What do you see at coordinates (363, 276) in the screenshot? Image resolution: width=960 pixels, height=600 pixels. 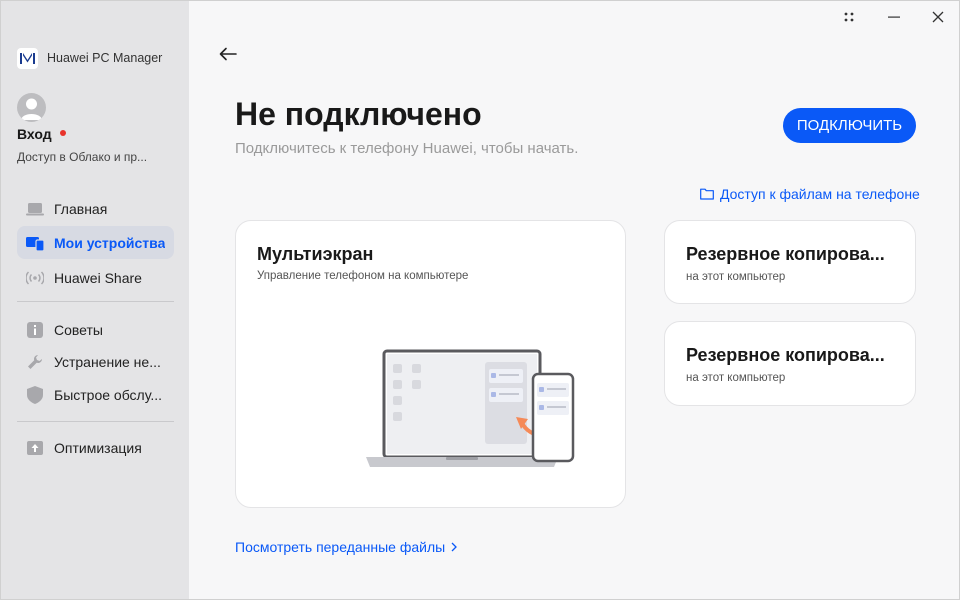 I see `multiscreen-subtitle: Управление телефоном на компьютере` at bounding box center [363, 276].